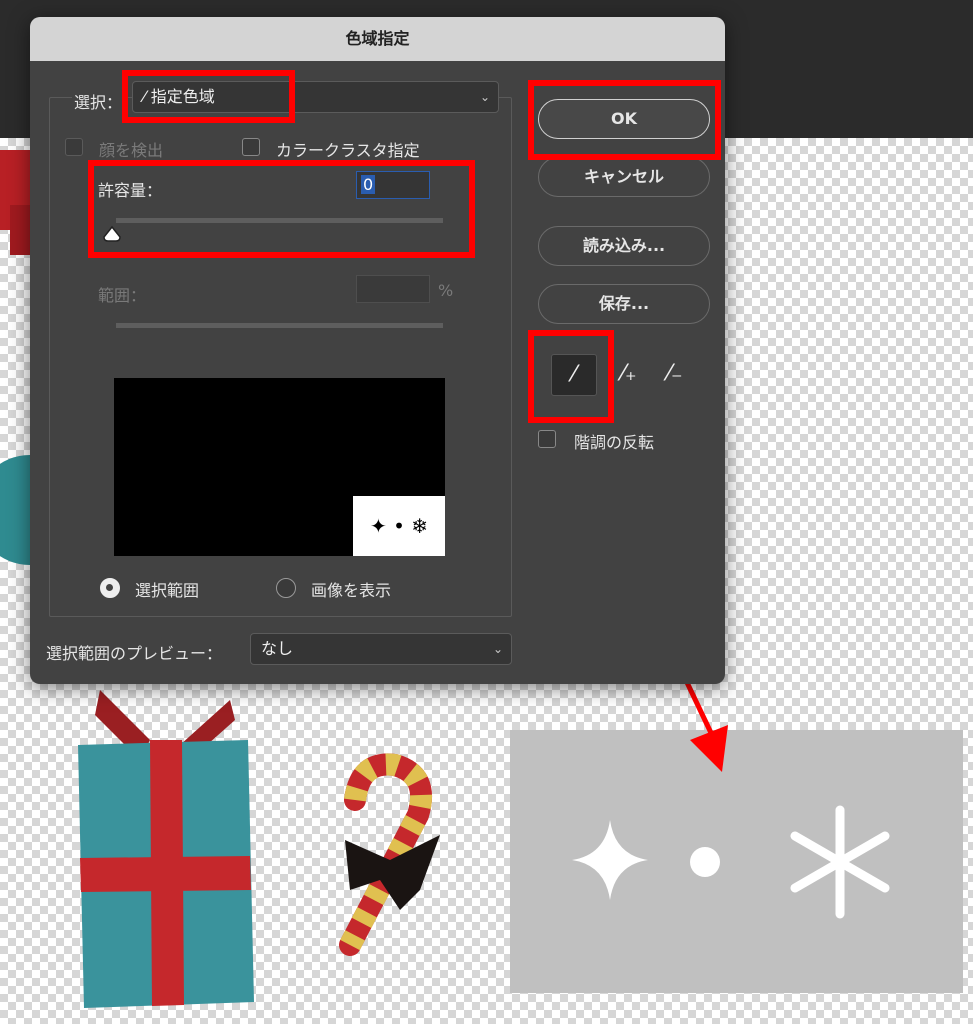 The height and width of the screenshot is (1024, 973). Describe the element at coordinates (624, 120) in the screenshot. I see `annotation-box-ok` at that location.